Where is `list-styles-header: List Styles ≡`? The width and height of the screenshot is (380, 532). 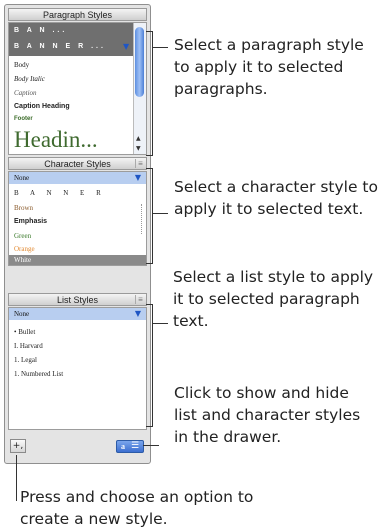
list-styles-header: List Styles ≡ is located at coordinates (77, 299).